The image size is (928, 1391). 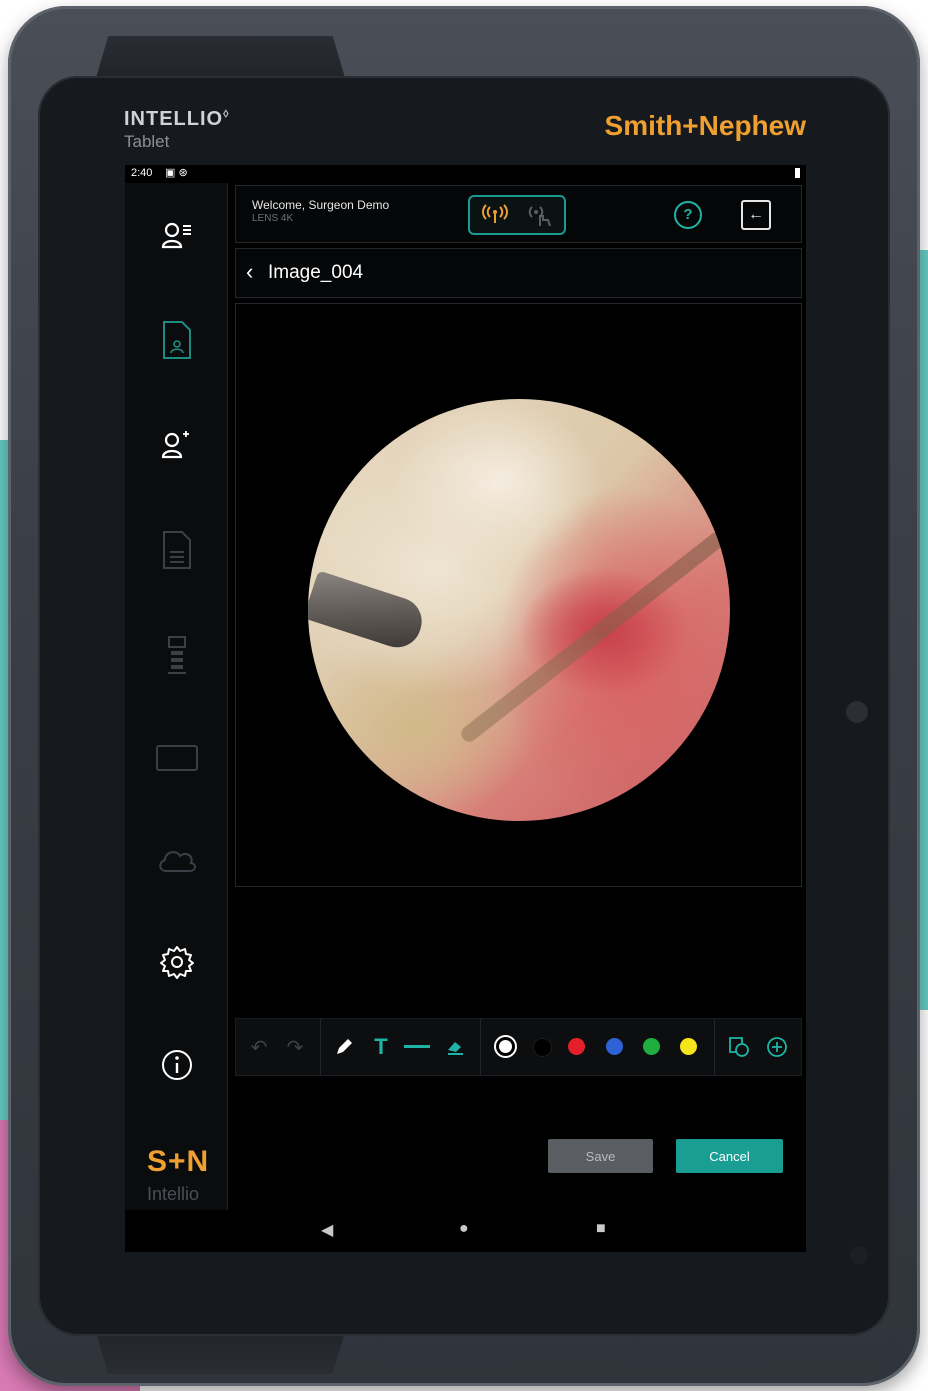 What do you see at coordinates (739, 1047) in the screenshot?
I see `copy-icon` at bounding box center [739, 1047].